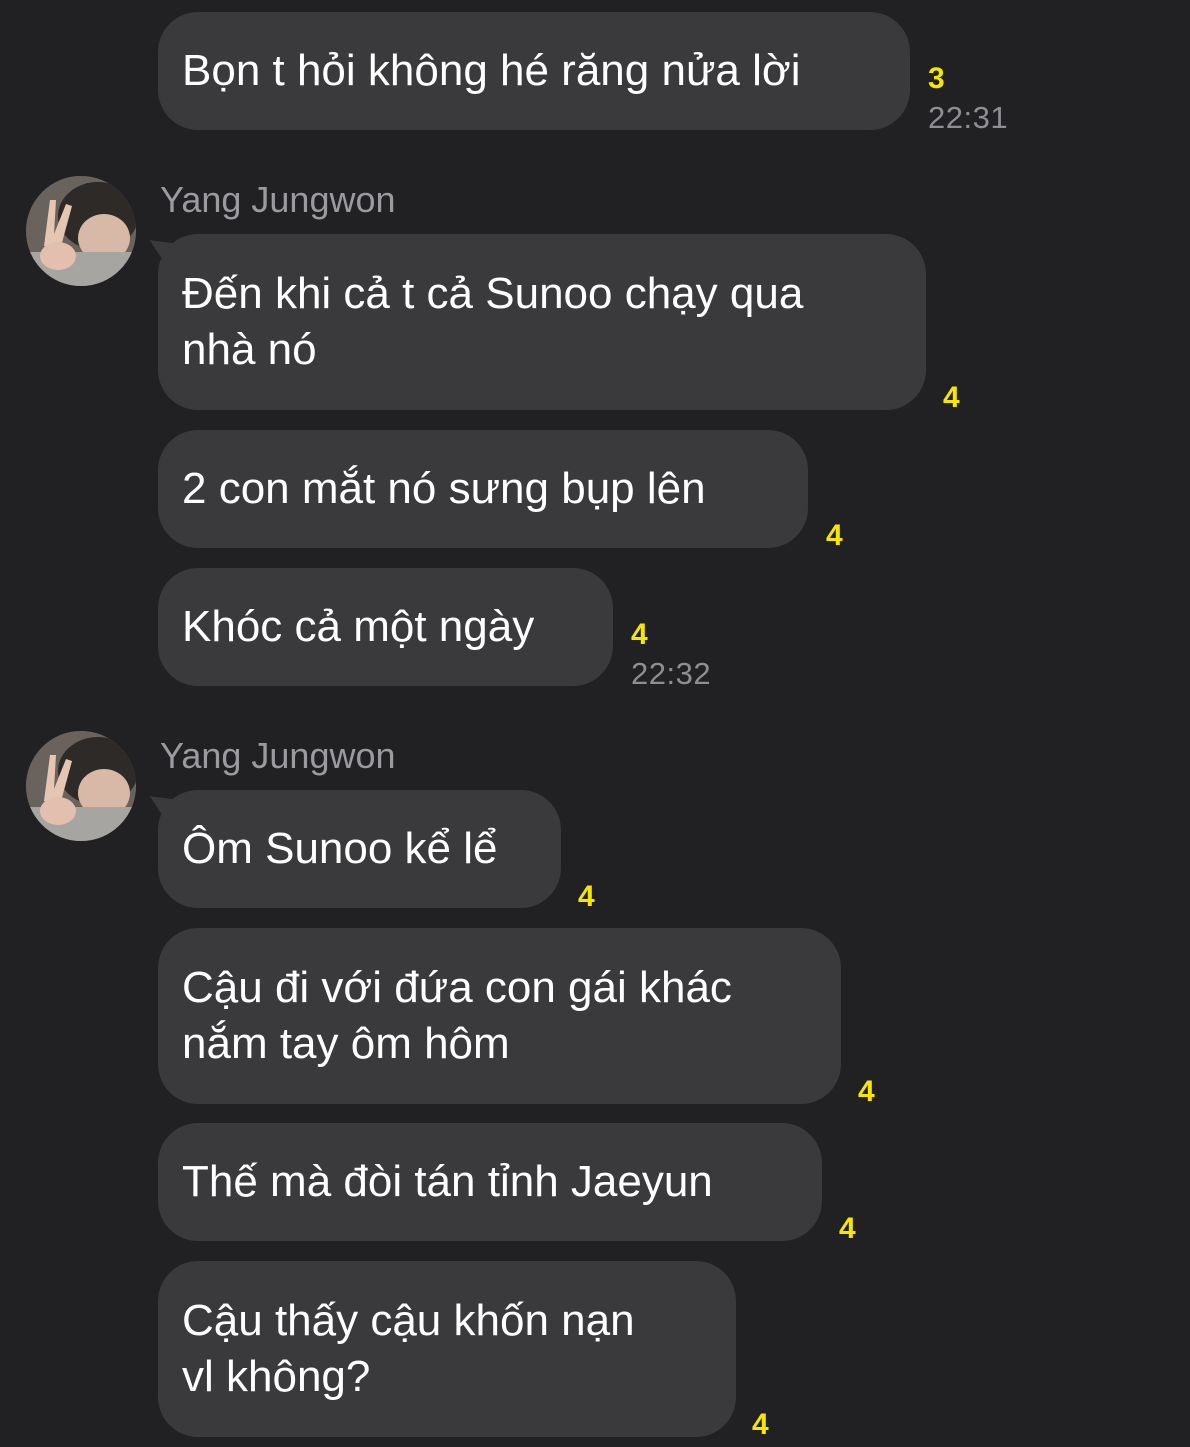  I want to click on message-text: Đến khi cả t cả Sunoo chạy qua nhà nó, so click(493, 321).